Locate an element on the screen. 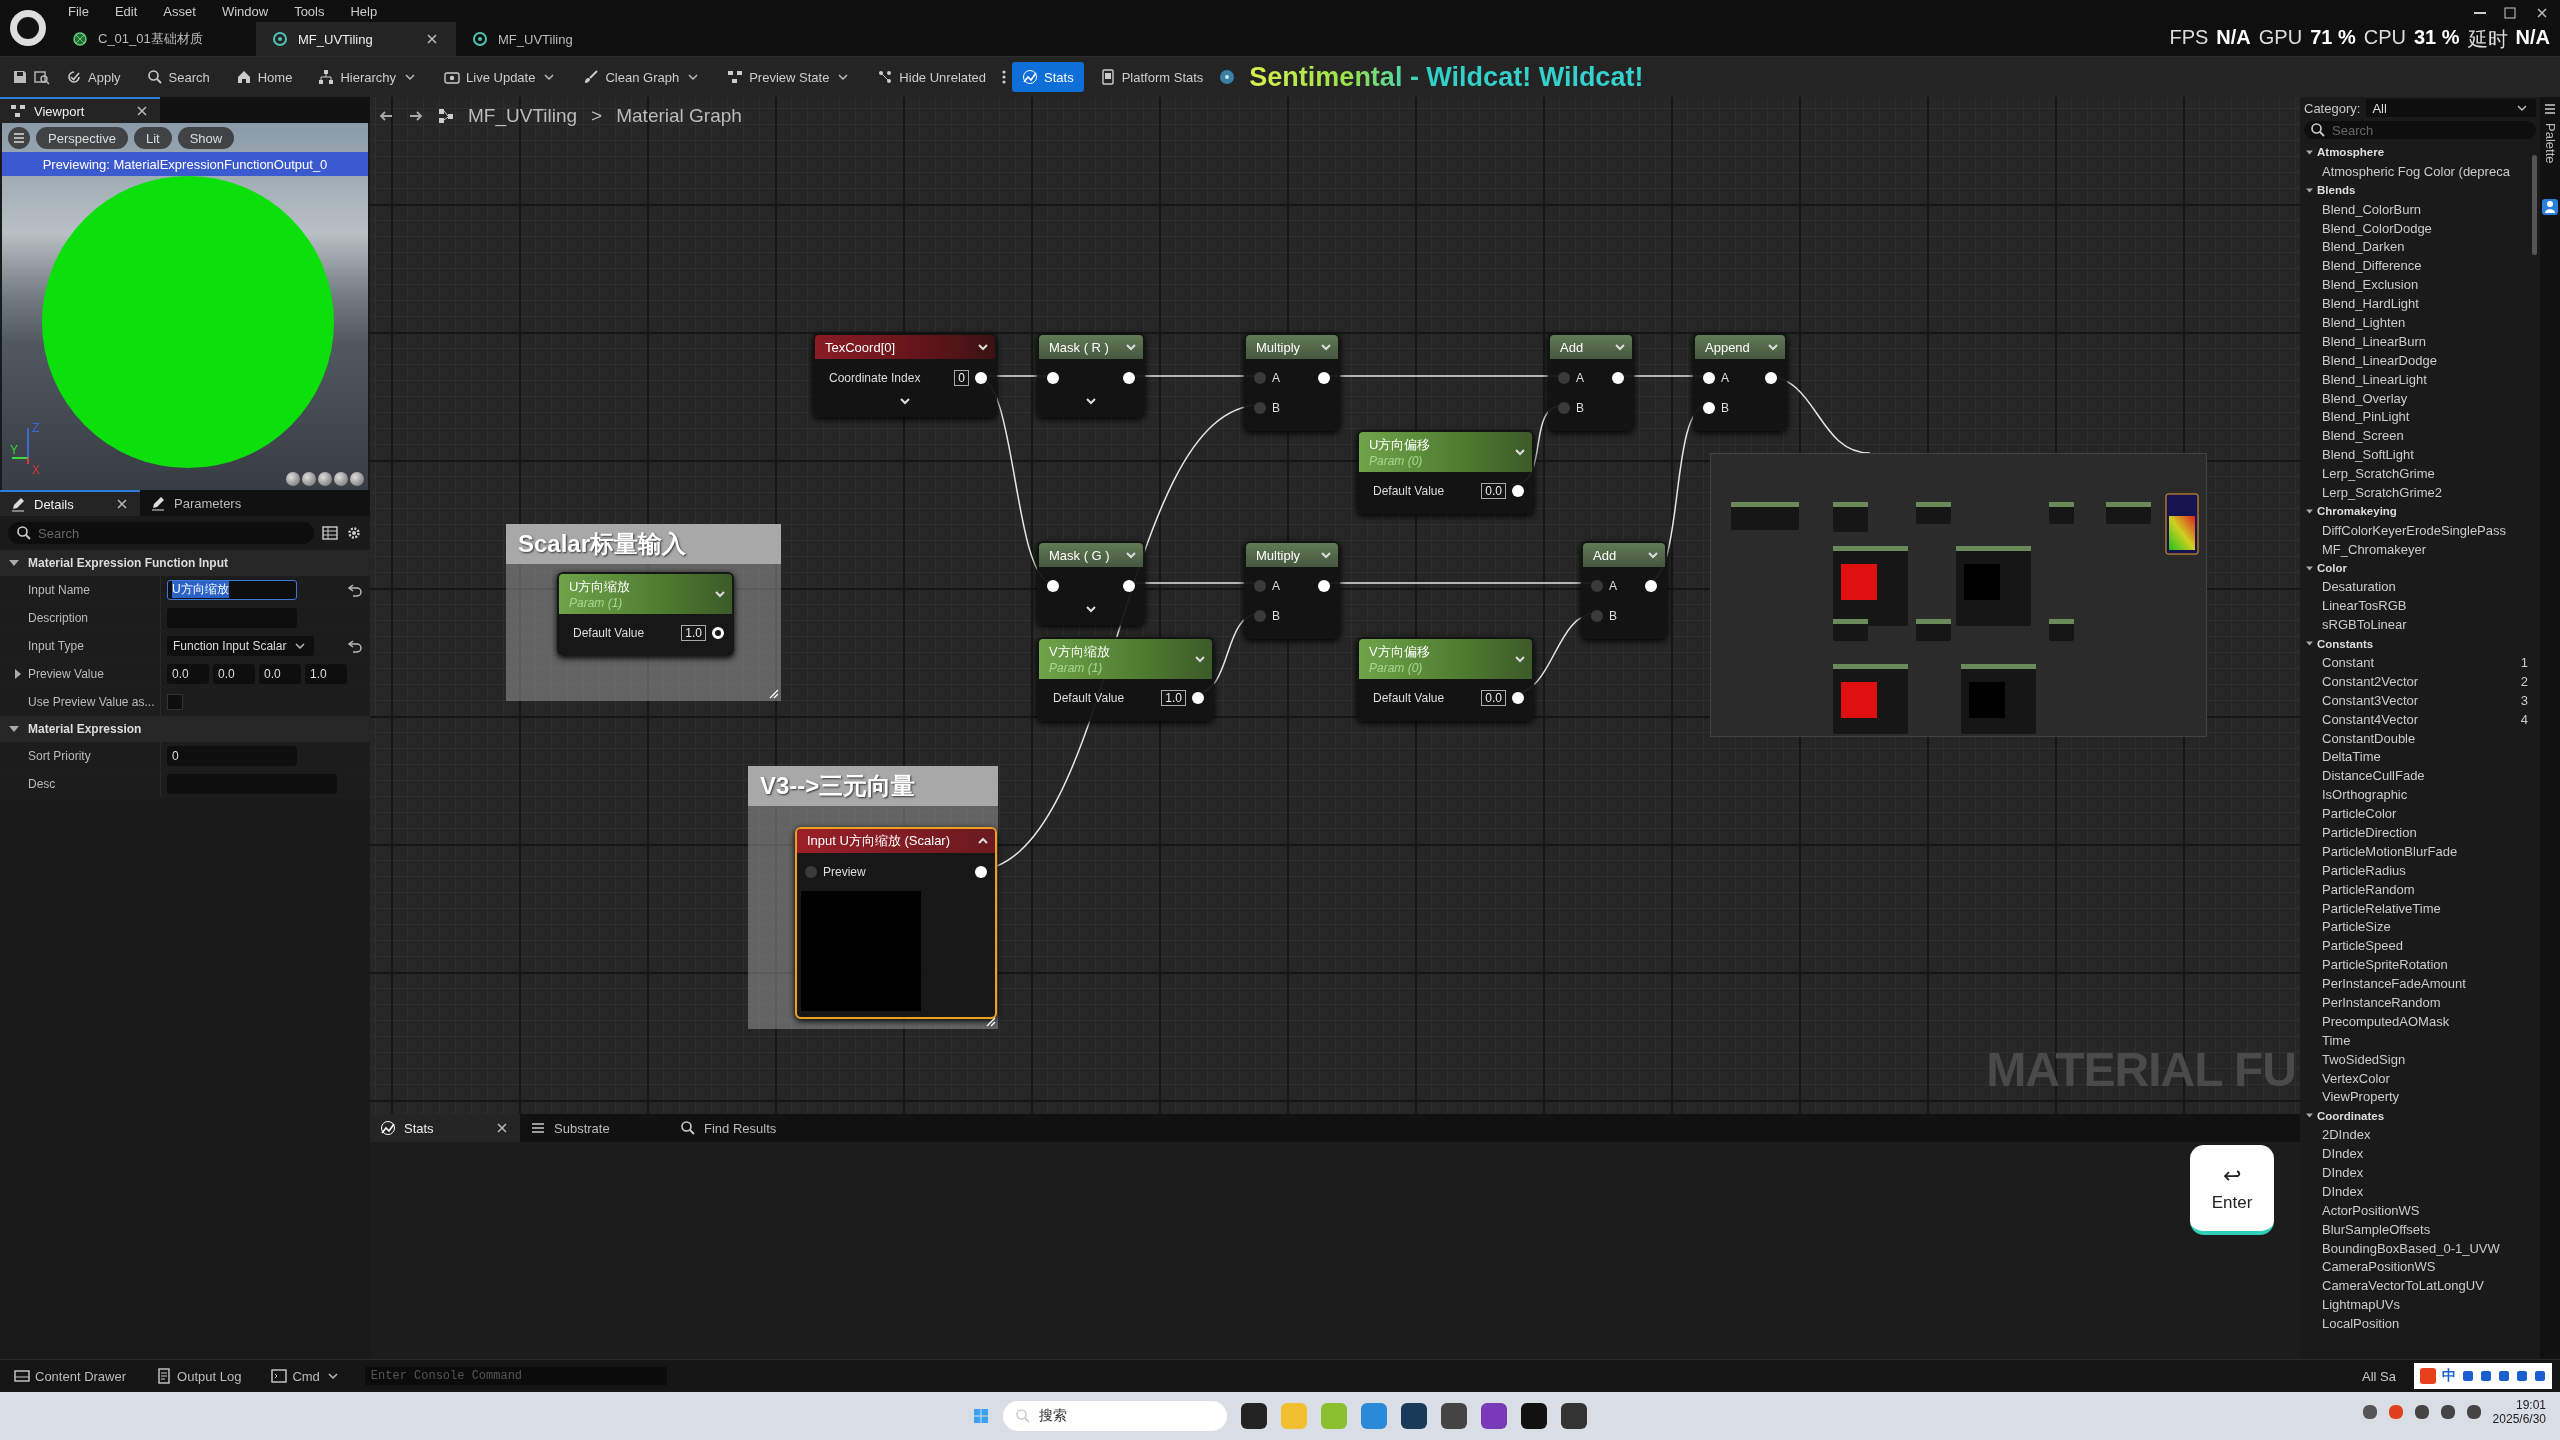 Image resolution: width=2560 pixels, height=1440 pixels. status-button: Cmd is located at coordinates (306, 1376).